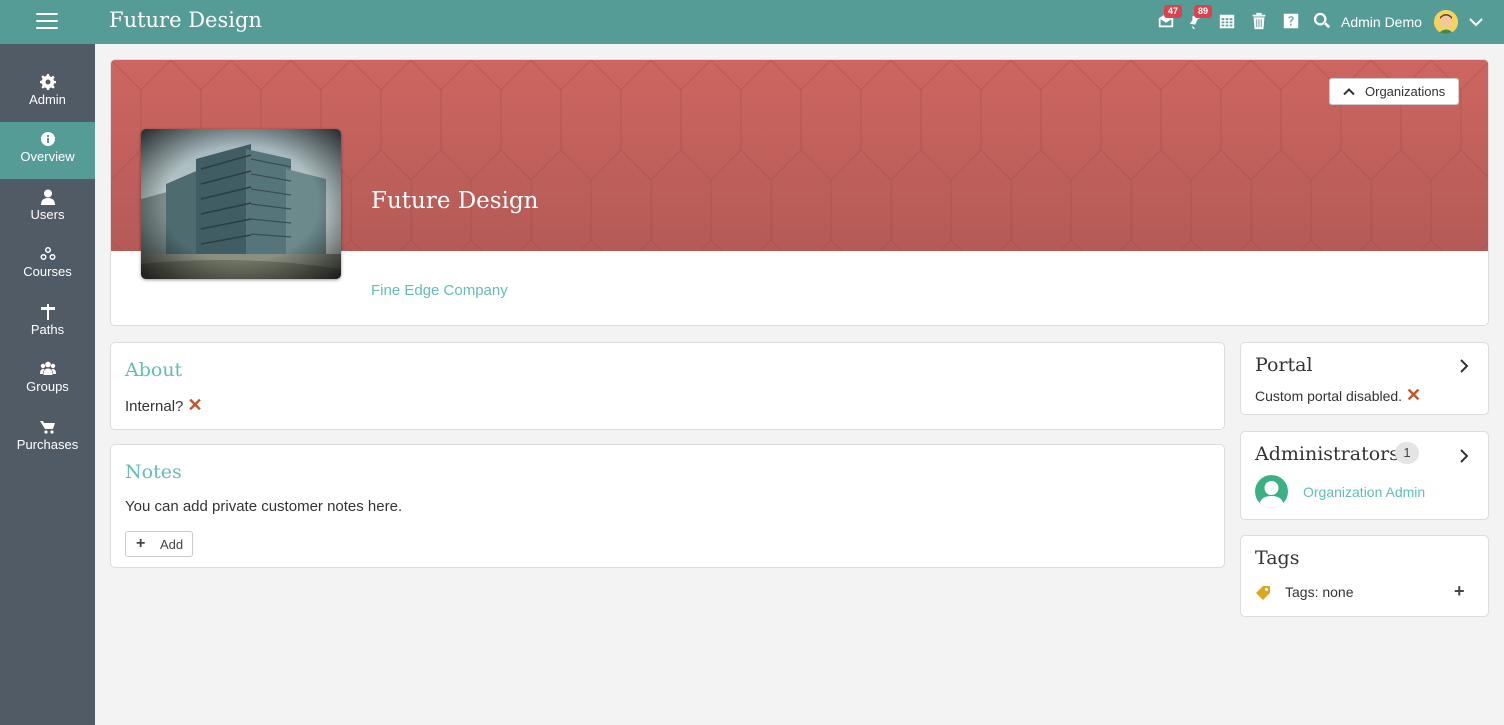  What do you see at coordinates (153, 472) in the screenshot?
I see `notes-title: Notes` at bounding box center [153, 472].